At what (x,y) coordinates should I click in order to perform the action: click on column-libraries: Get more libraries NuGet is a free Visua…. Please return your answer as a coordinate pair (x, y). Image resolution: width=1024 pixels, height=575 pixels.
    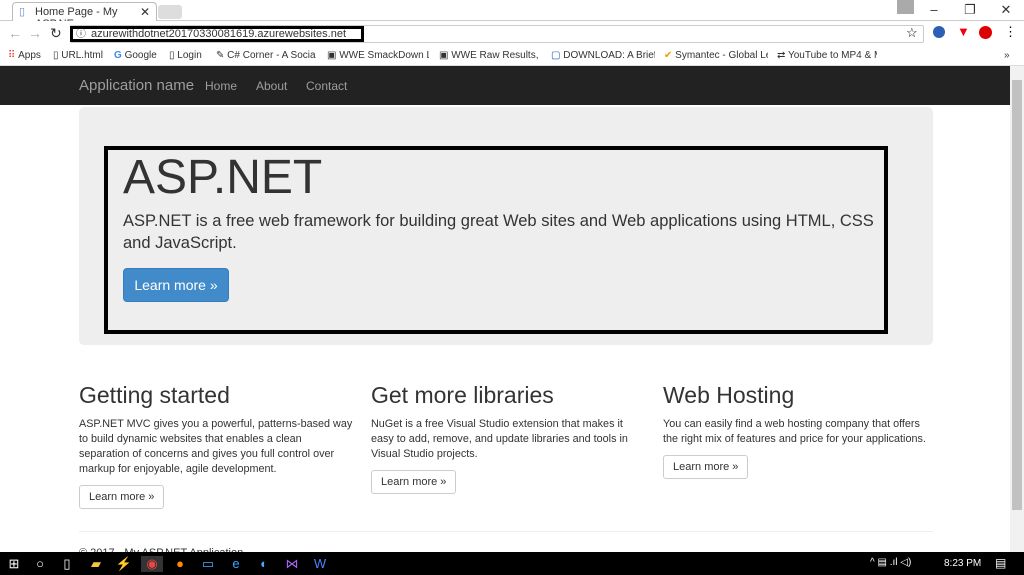
    Looking at the image, I should click on (502, 438).